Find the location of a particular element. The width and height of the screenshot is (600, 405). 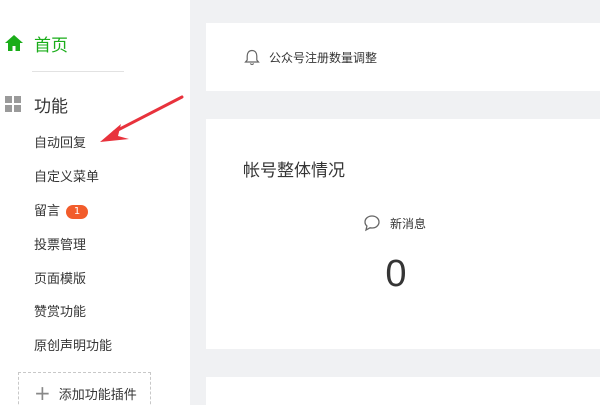

sidebar-item-label: 投票管理 is located at coordinates (60, 245).